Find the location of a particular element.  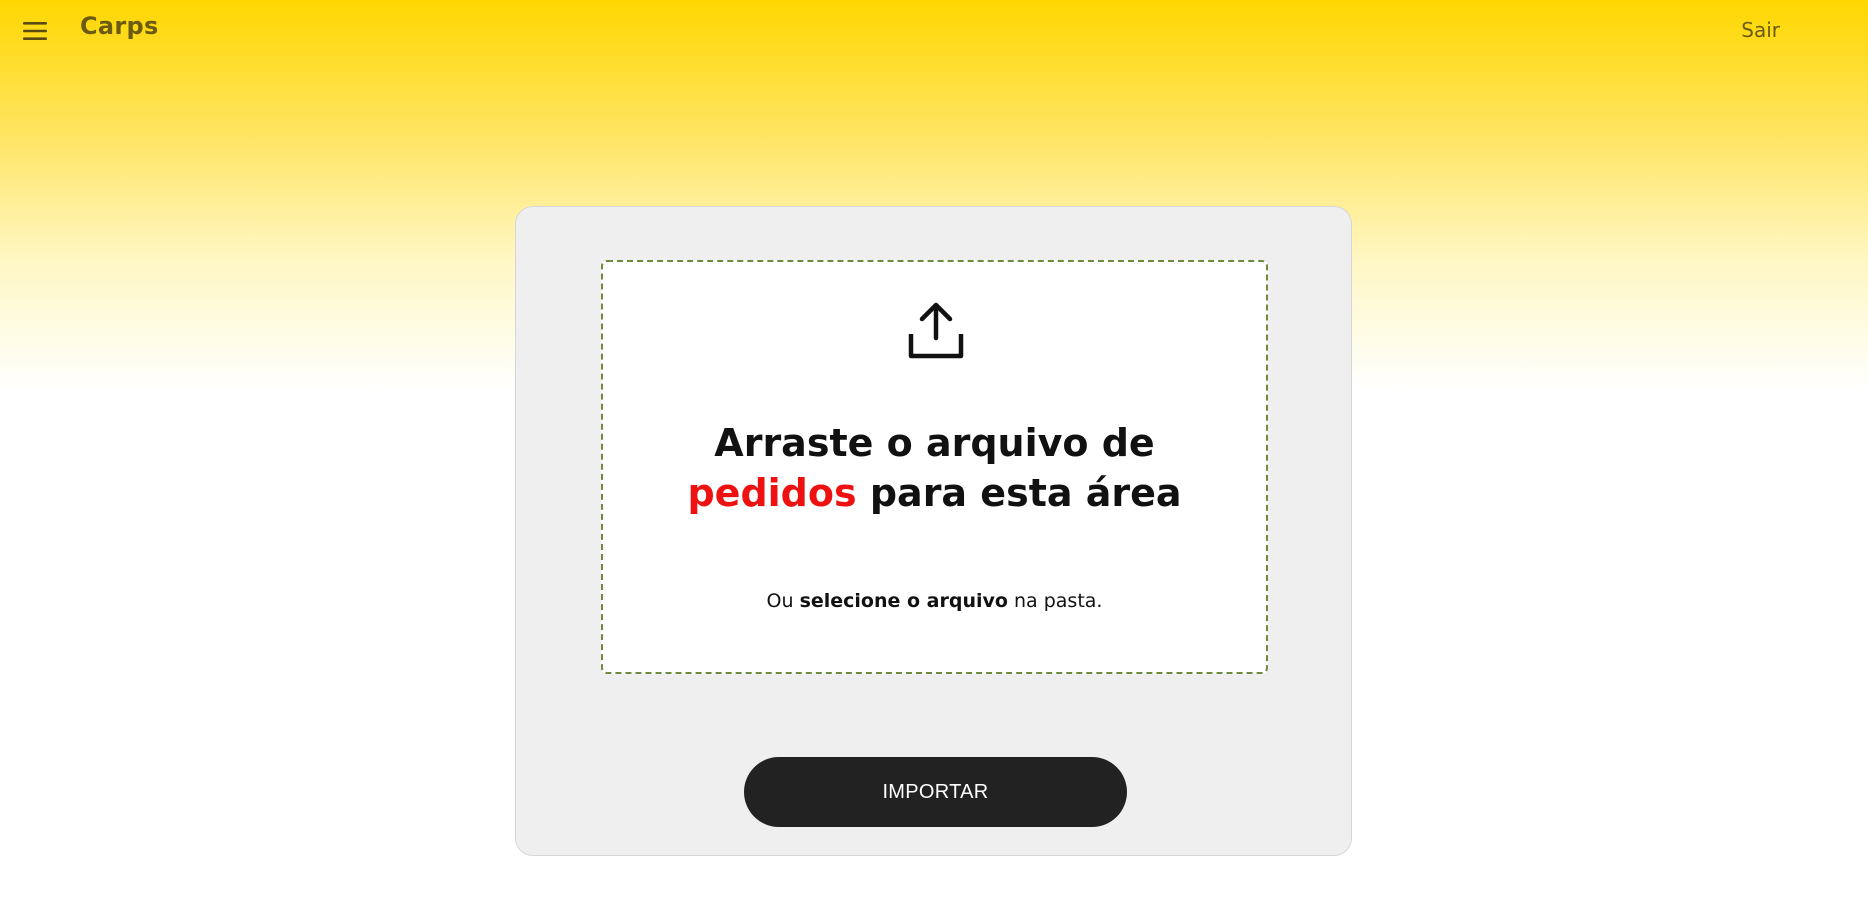

menu-icon is located at coordinates (35, 31).